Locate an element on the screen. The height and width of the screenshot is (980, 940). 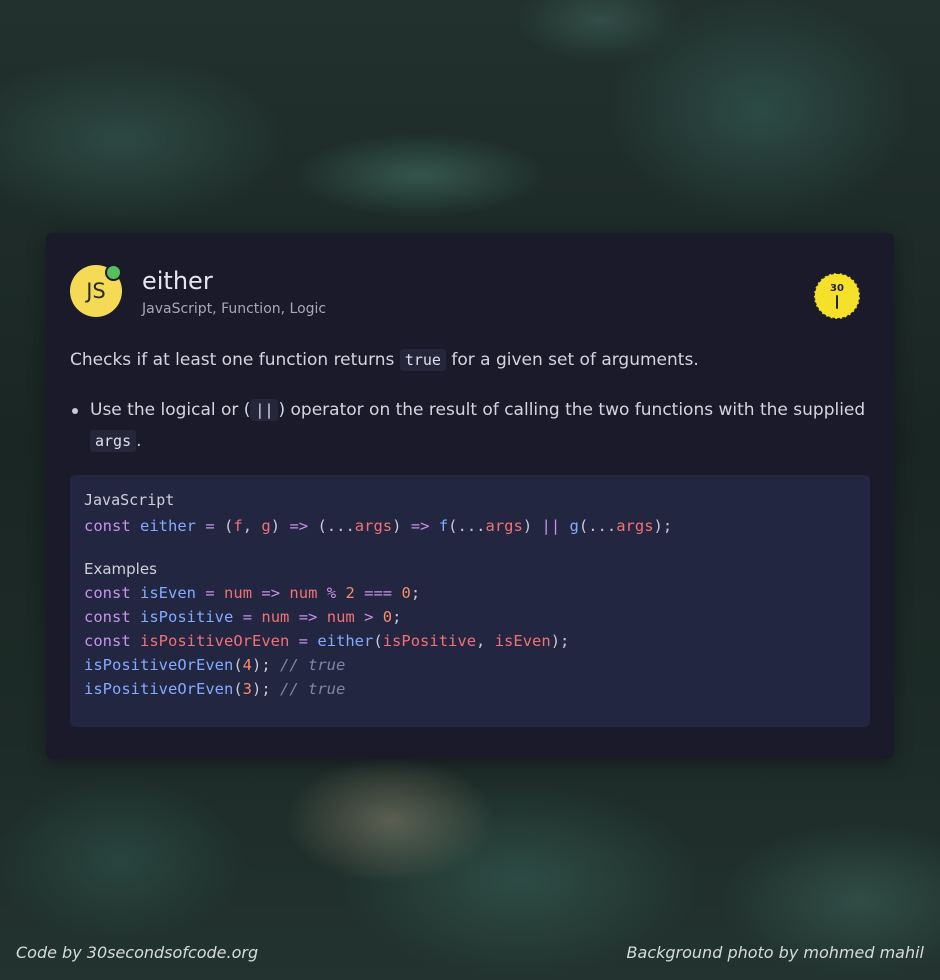
code-line-example: isPositiveOrEven(3); // true is located at coordinates (215, 689).